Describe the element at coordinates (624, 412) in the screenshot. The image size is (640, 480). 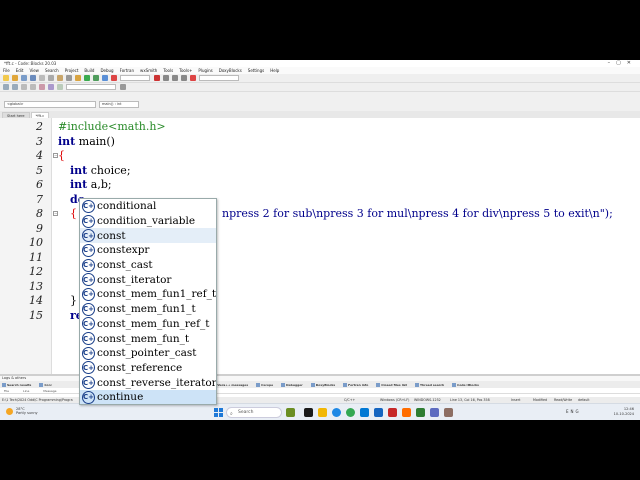
I see `clock: 12:46 10-10-2024` at that location.